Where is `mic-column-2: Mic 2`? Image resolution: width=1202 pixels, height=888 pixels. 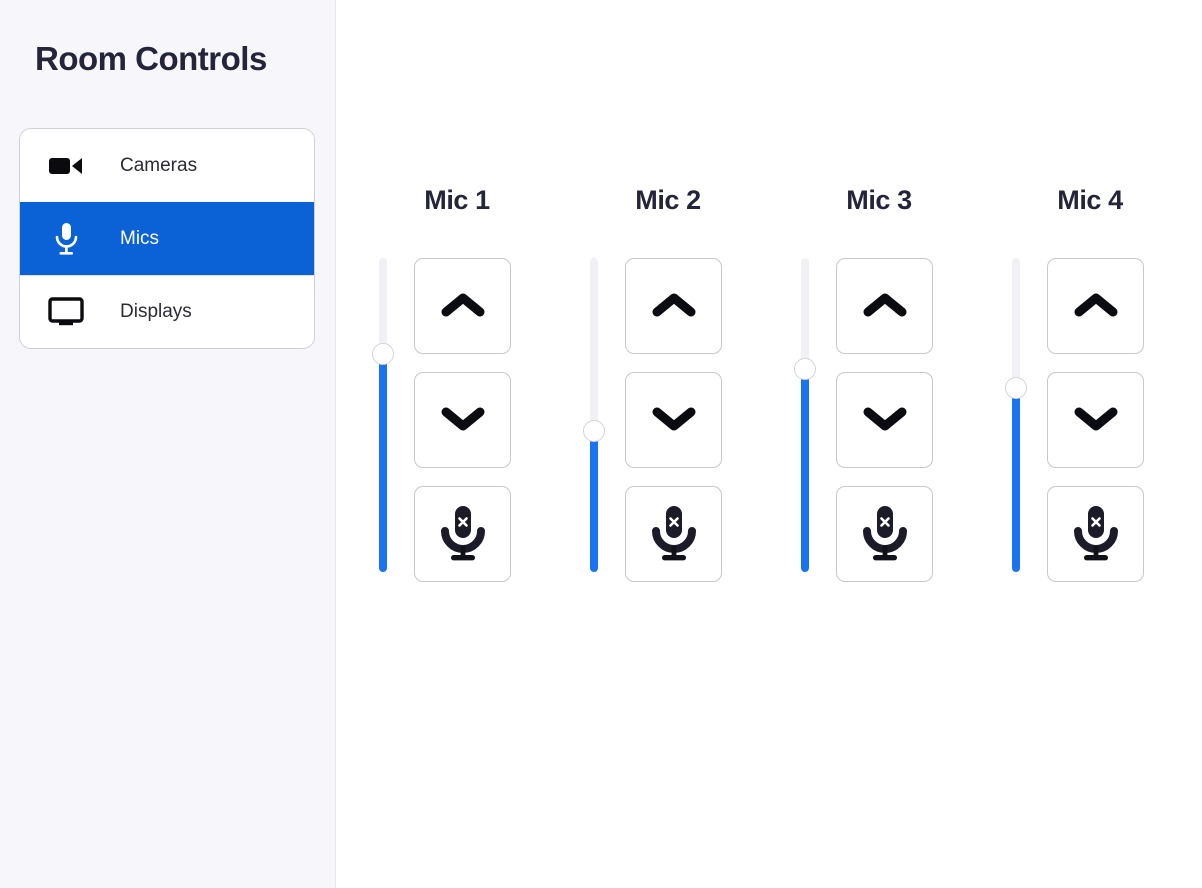
mic-column-2: Mic 2 is located at coordinates (679, 384).